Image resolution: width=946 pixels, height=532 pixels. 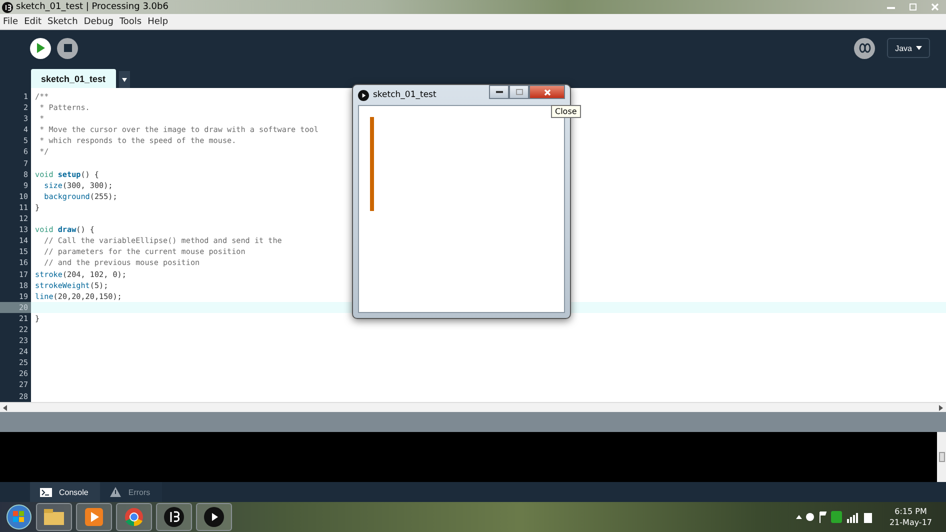 What do you see at coordinates (19, 517) in the screenshot?
I see `start-button` at bounding box center [19, 517].